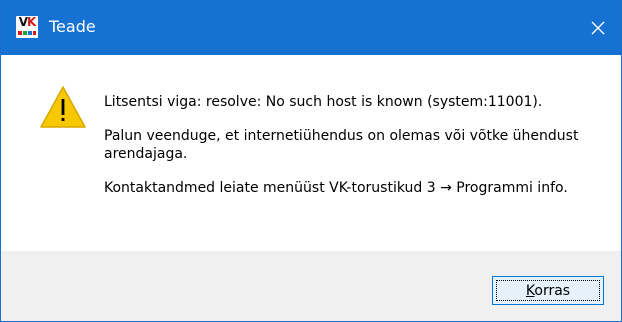 The width and height of the screenshot is (622, 322). Describe the element at coordinates (31, 22) in the screenshot. I see `app-icon-letter-k: K` at that location.